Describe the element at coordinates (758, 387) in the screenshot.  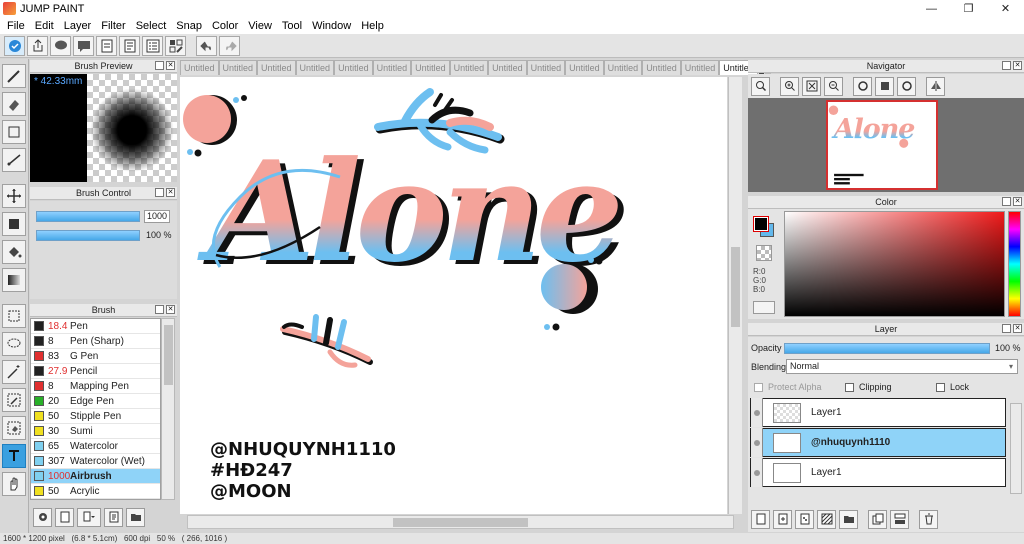
I see `protect-alpha-checkbox` at that location.